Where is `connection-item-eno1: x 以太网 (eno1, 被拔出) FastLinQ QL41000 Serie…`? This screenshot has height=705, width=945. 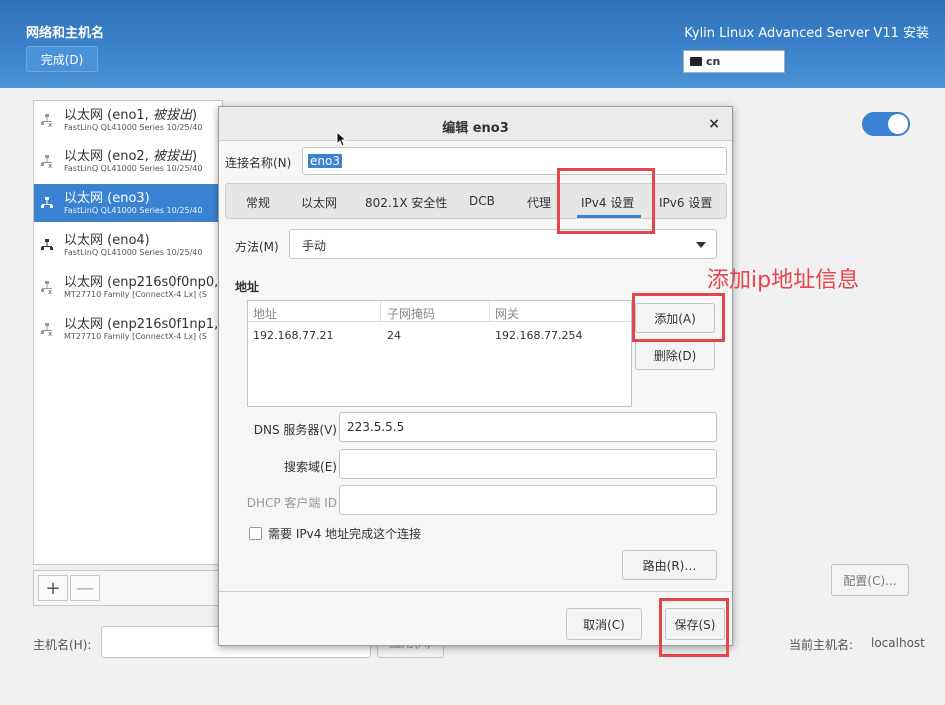 connection-item-eno1: x 以太网 (eno1, 被拔出) FastLinQ QL41000 Serie… is located at coordinates (128, 120).